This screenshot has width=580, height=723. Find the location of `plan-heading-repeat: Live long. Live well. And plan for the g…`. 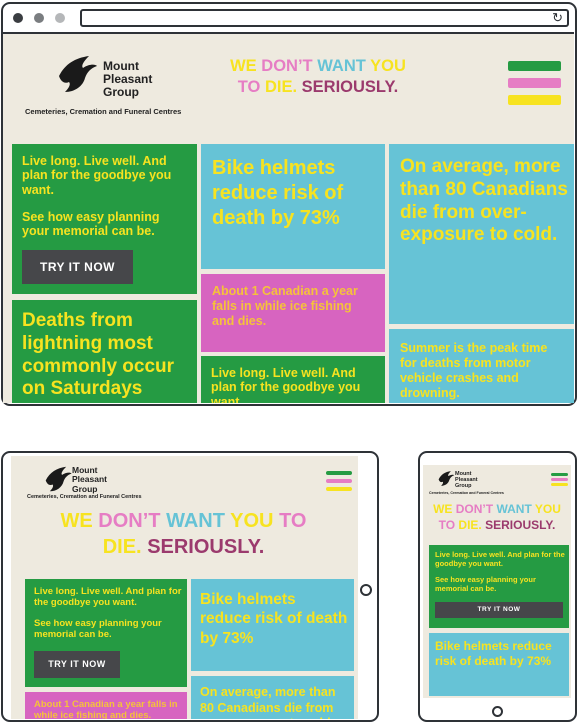

plan-heading-repeat: Live long. Live well. And plan for the g… is located at coordinates (286, 384).